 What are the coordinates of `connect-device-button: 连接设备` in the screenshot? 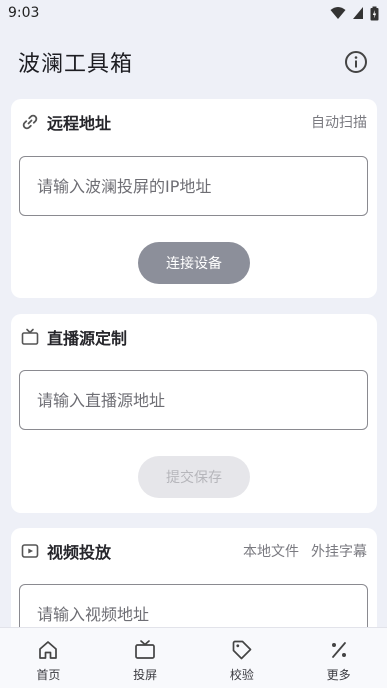 It's located at (194, 263).